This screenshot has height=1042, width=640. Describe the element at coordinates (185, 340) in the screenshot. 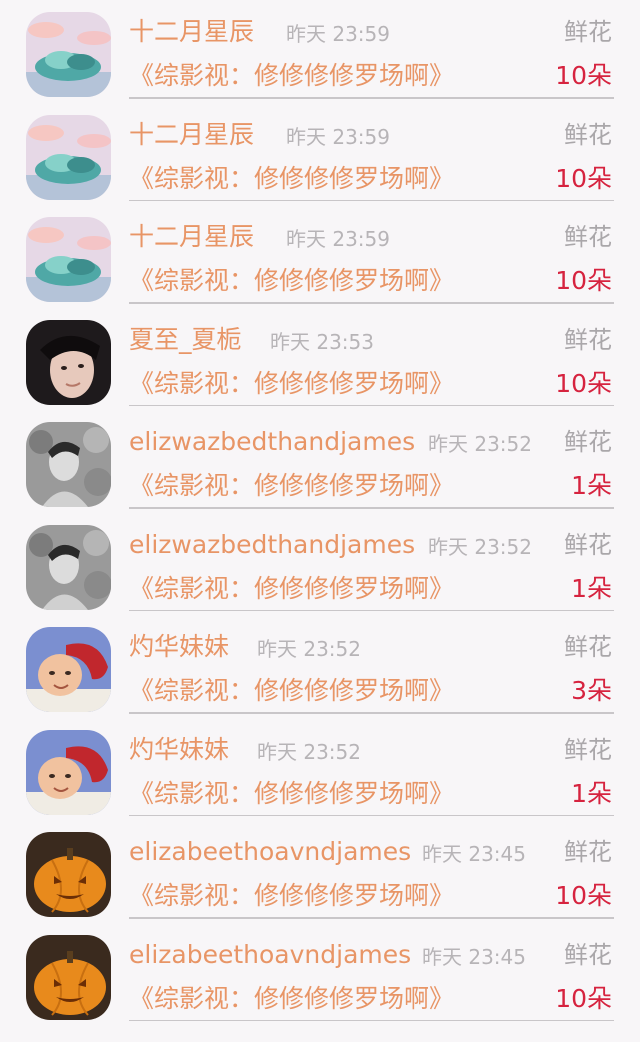

I see `user-name: 夏至_夏栀` at that location.